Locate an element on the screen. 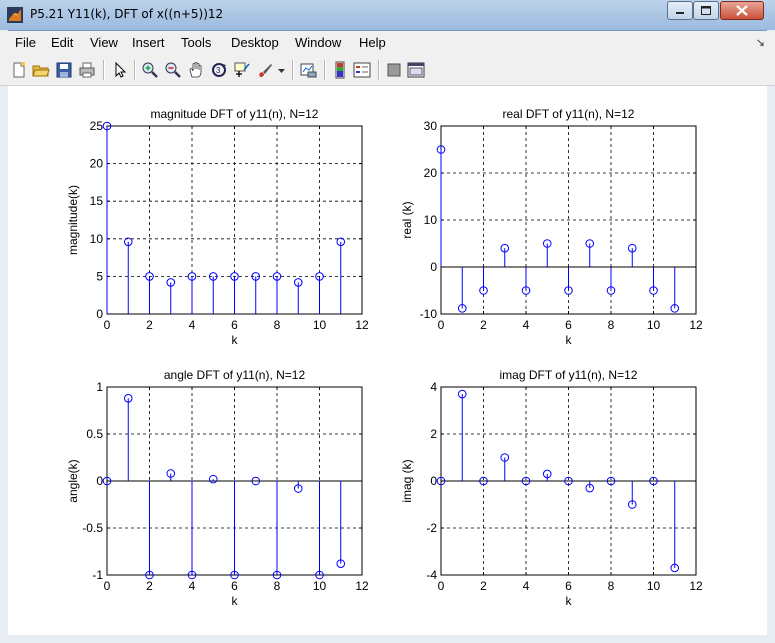 This screenshot has width=775, height=643. subplot-title: magnitude DFT of y11(n), N=12 is located at coordinates (235, 114).